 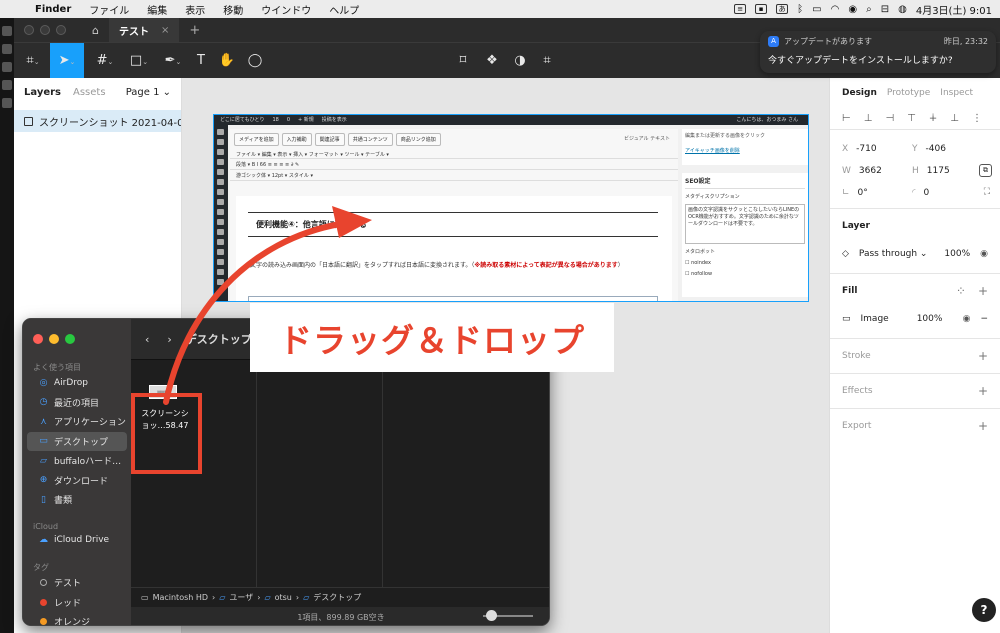 I want to click on ime-icon: あ, so click(x=782, y=9).